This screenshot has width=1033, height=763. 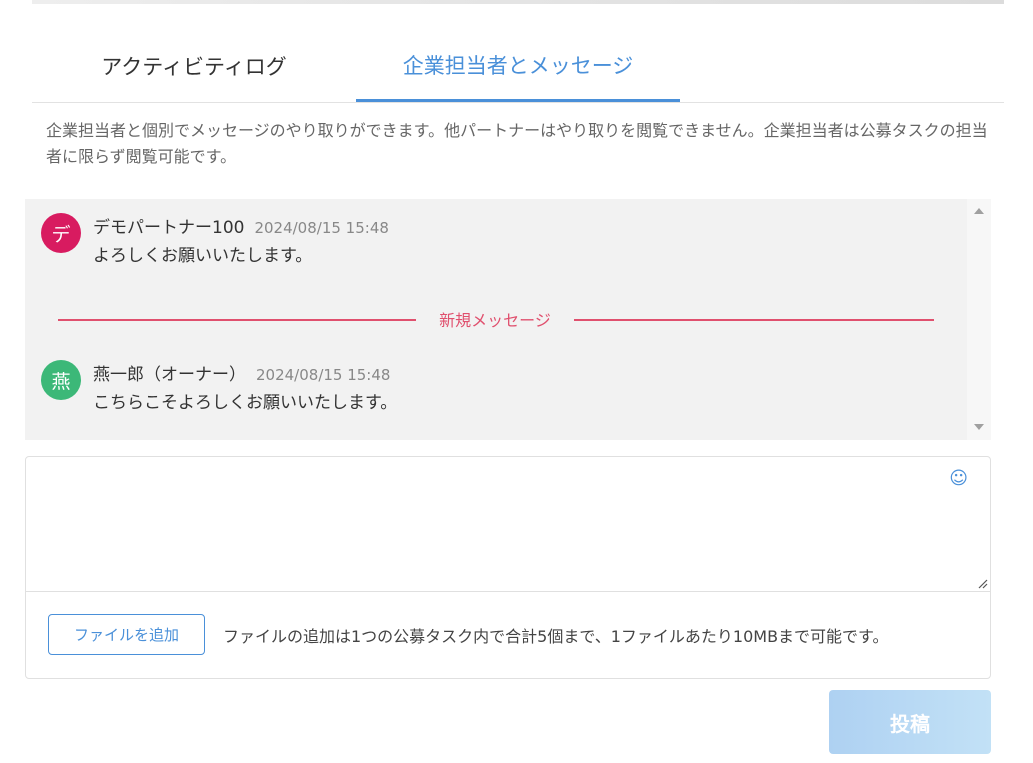 What do you see at coordinates (245, 403) in the screenshot?
I see `message-body: こちらこそよろしくお願いいたします。` at bounding box center [245, 403].